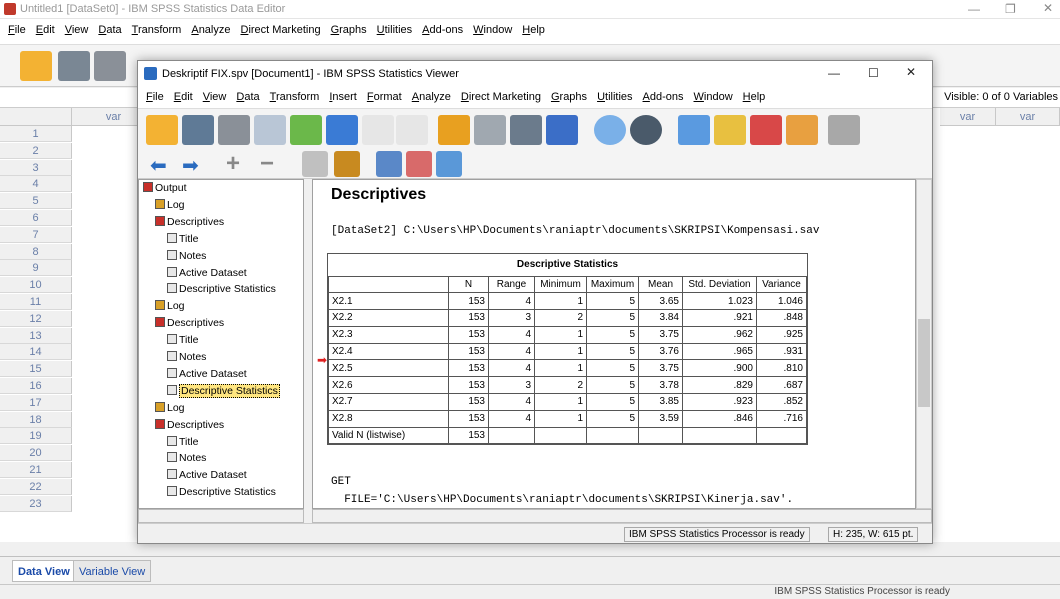  Describe the element at coordinates (1010, 9) in the screenshot. I see `maximize-icon: ❐` at that location.